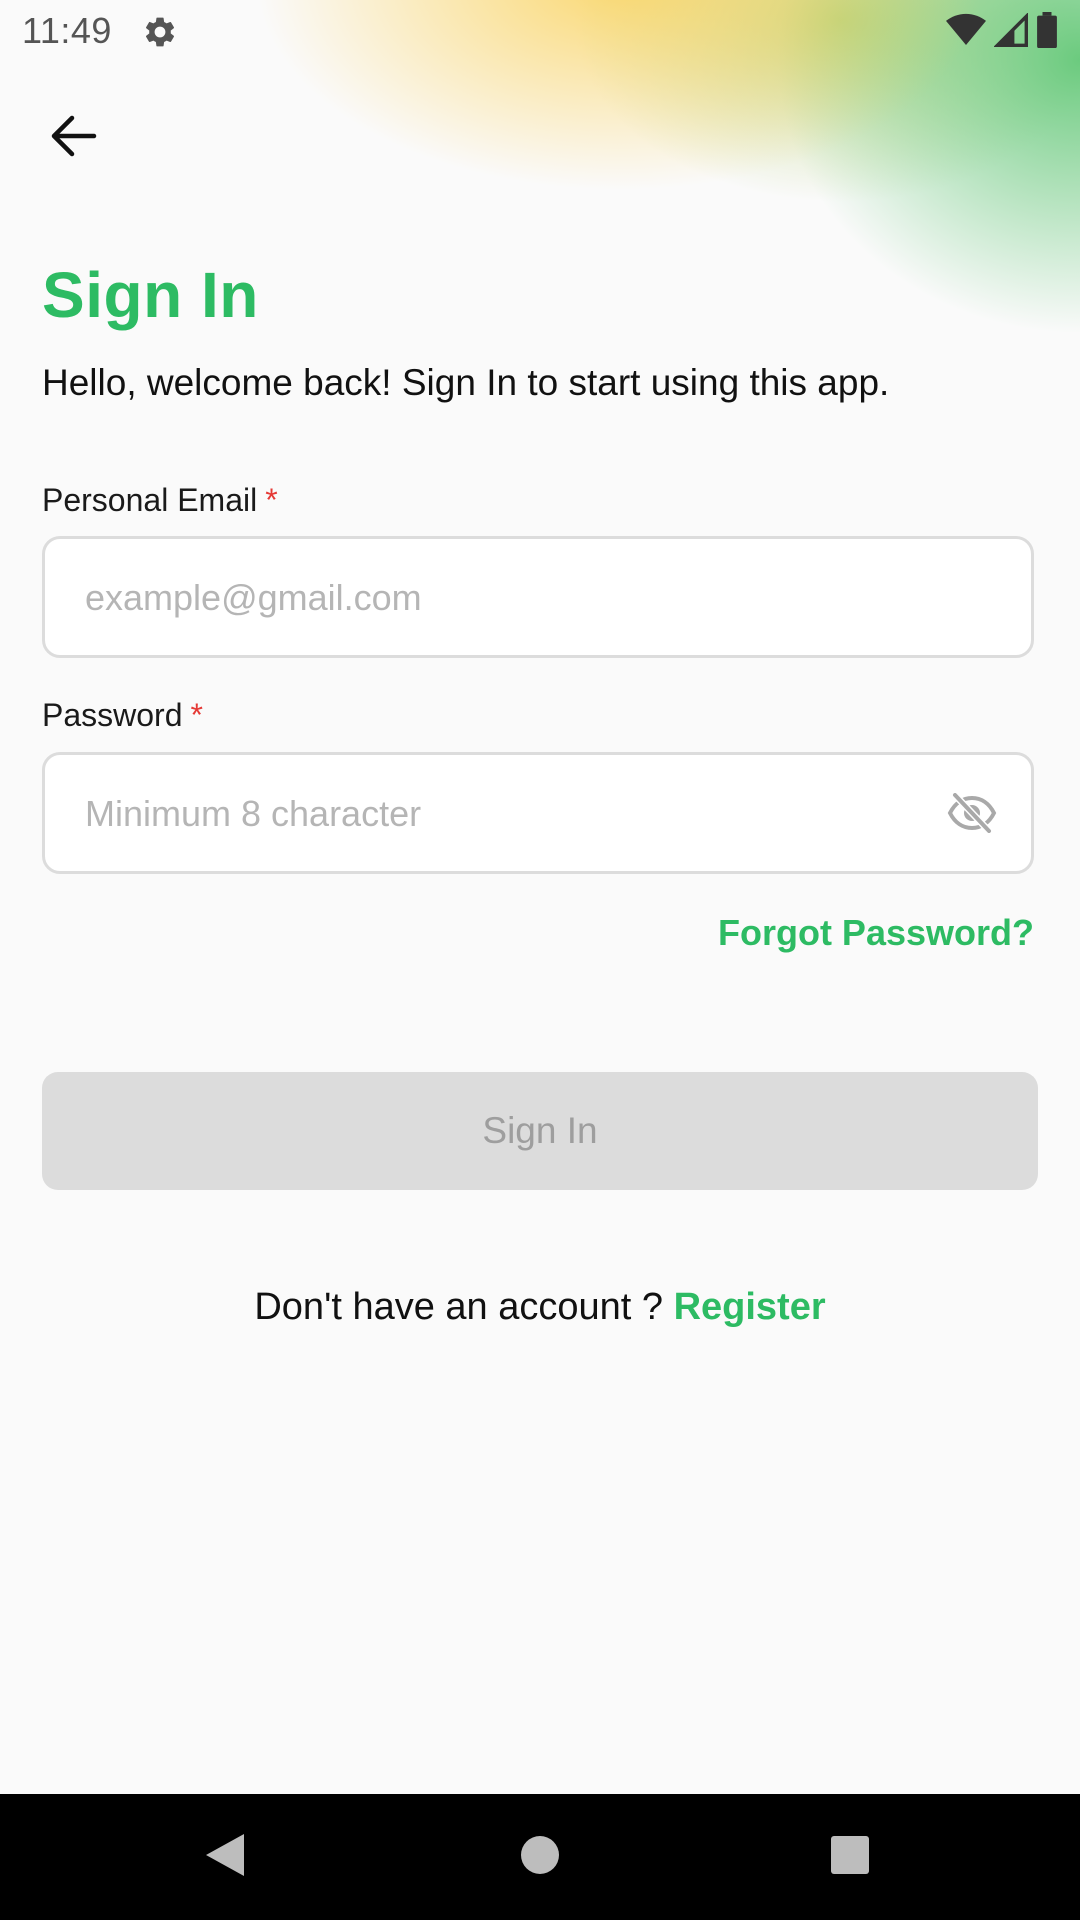 The image size is (1080, 1920). I want to click on battery-icon, so click(1047, 32).